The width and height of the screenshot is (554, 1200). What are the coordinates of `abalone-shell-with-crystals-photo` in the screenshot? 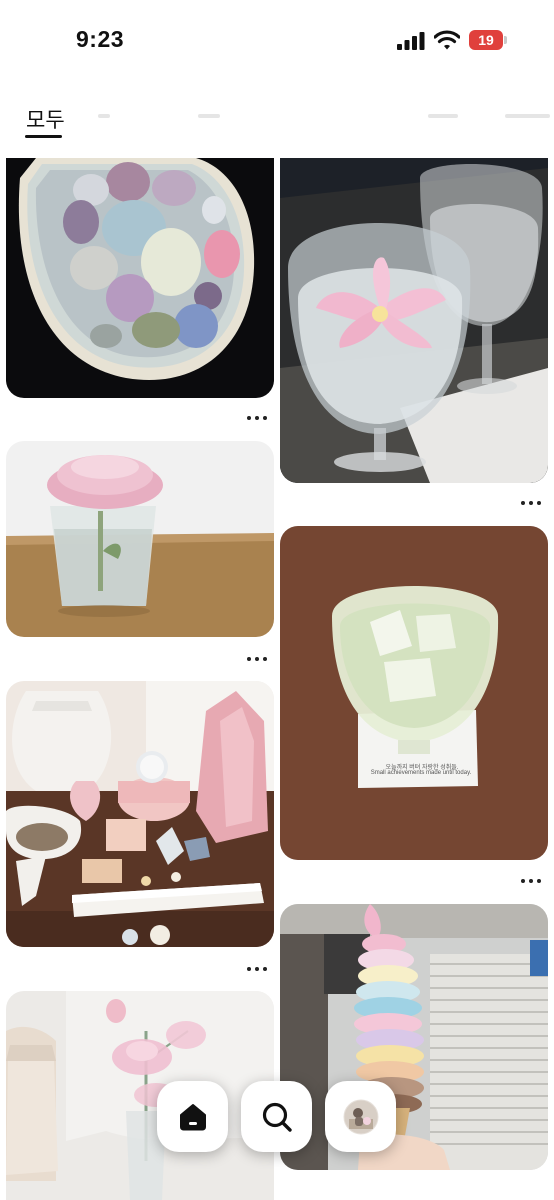 It's located at (140, 278).